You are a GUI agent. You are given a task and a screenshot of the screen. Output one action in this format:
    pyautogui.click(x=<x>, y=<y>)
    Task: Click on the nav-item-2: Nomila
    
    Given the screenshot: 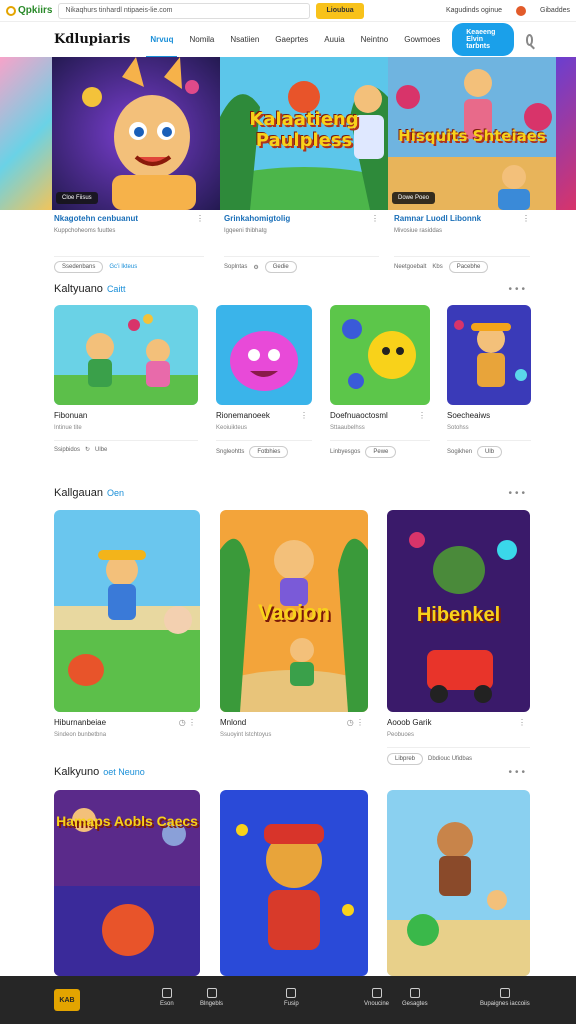 What is the action you would take?
    pyautogui.click(x=201, y=39)
    